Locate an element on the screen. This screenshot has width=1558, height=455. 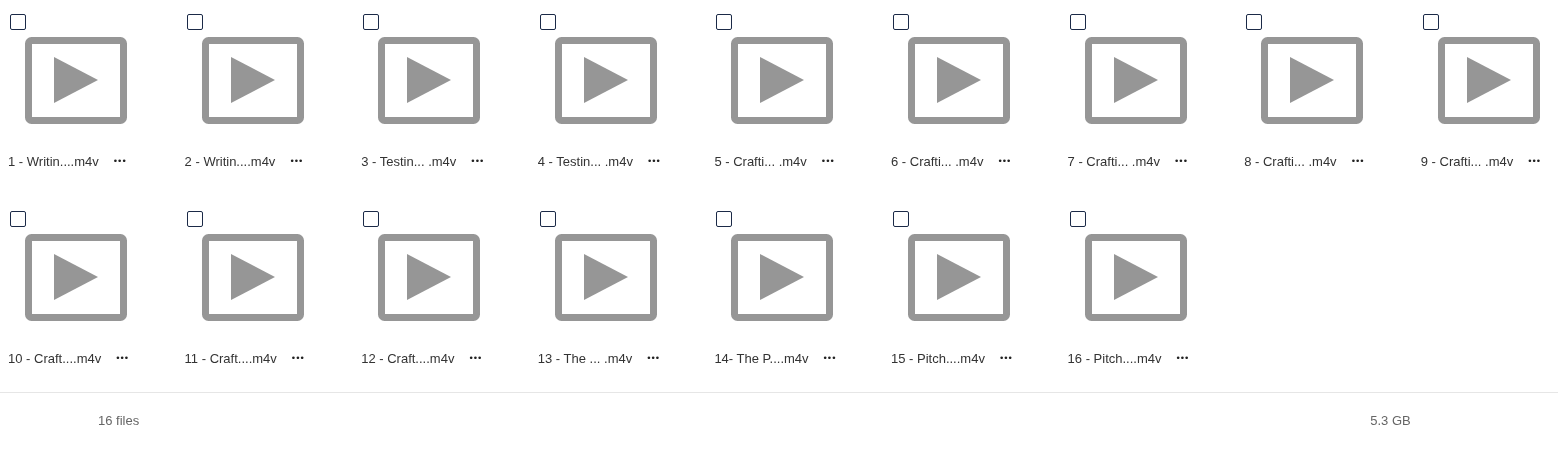
file-name: 15 - Pitch....m4v is located at coordinates (937, 358).